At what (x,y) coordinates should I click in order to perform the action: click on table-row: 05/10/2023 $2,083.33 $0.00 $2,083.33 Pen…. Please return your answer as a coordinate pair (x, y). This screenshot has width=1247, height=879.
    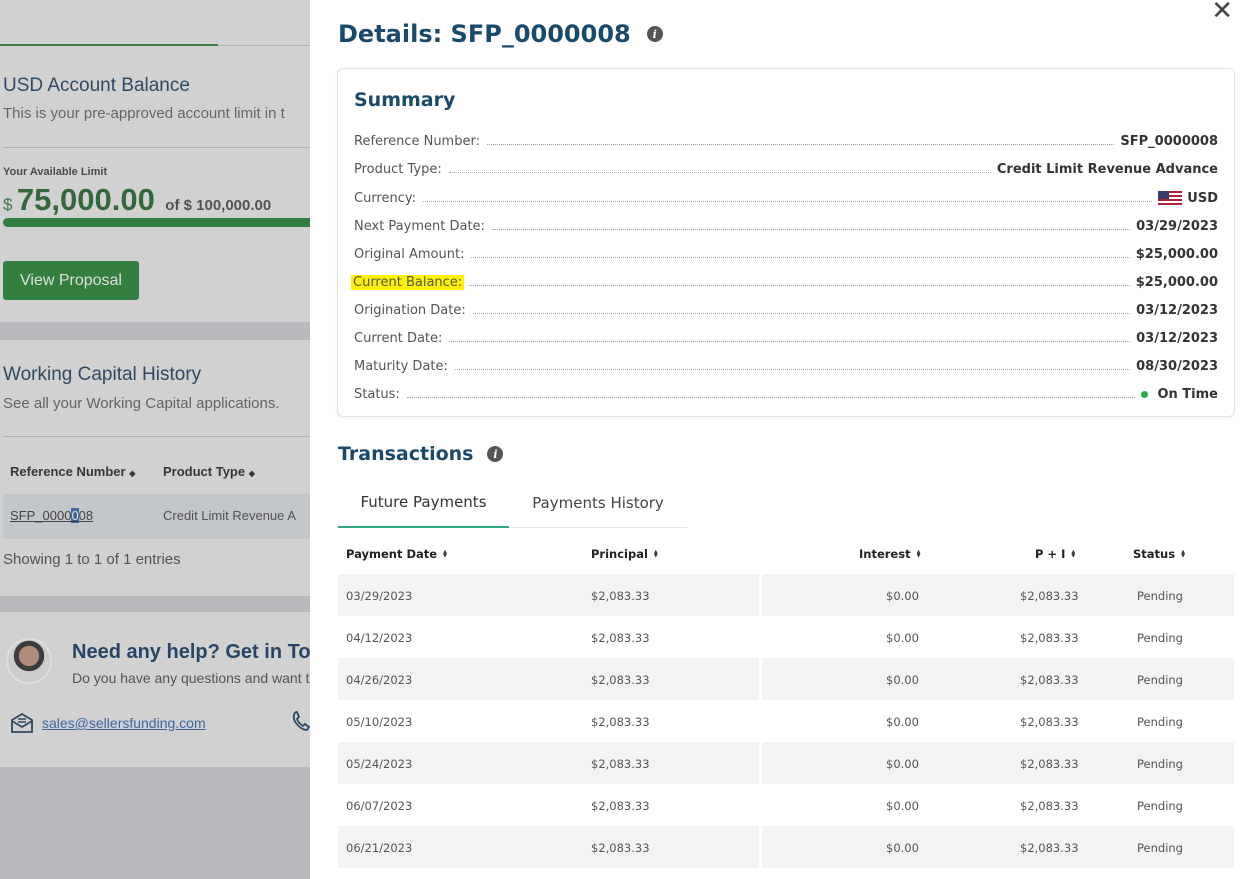
    Looking at the image, I should click on (786, 721).